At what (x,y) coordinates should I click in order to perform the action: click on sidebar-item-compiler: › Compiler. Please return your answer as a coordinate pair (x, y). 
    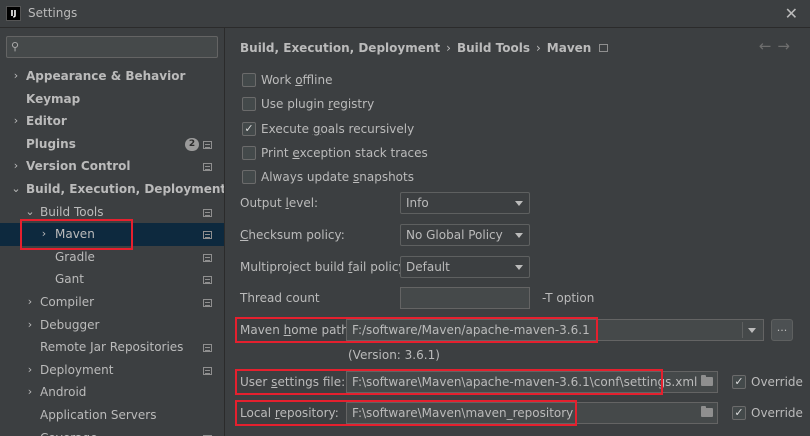
    Looking at the image, I should click on (112, 302).